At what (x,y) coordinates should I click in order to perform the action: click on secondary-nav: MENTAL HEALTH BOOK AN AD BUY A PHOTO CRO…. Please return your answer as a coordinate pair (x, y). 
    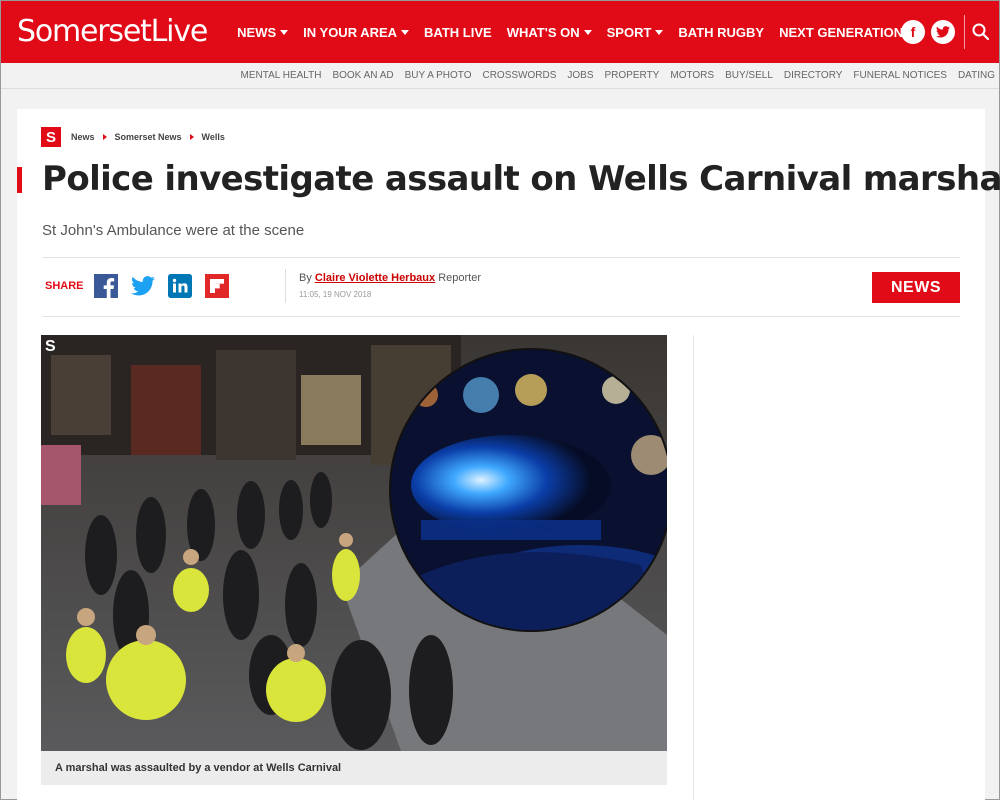
    Looking at the image, I should click on (500, 76).